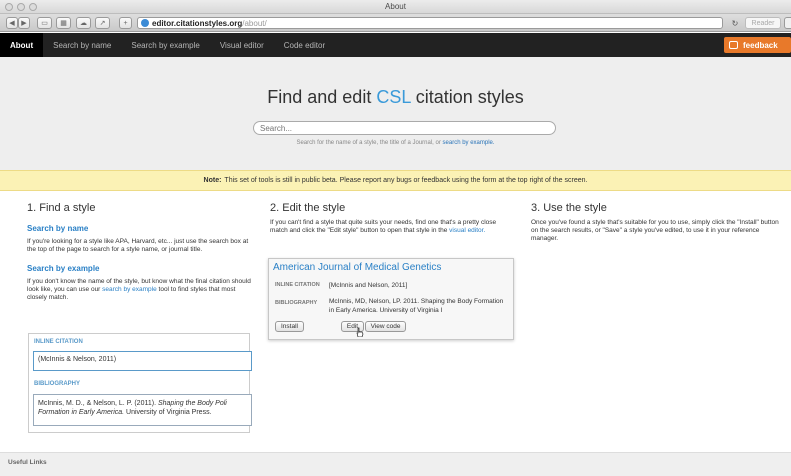  Describe the element at coordinates (58, 342) in the screenshot. I see `inline-citation-label: INLINE CITATION` at that location.